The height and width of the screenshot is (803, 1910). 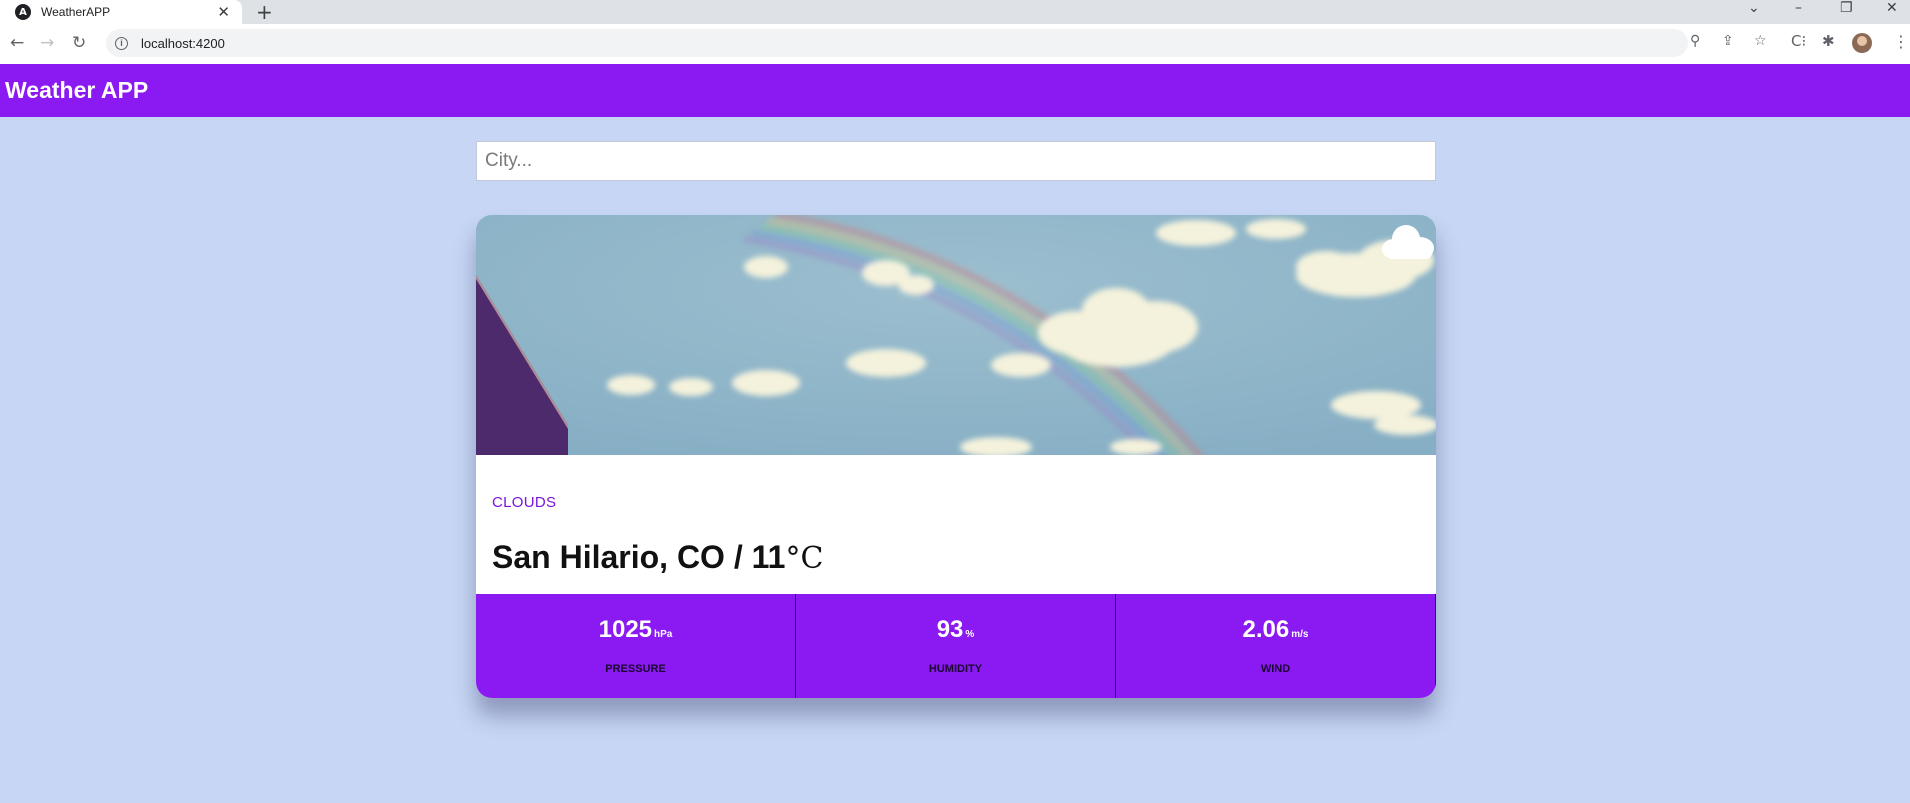 I want to click on browser-tabstrip: A WeatherAPP ✕ + ⌄ – ❐ ✕, so click(x=955, y=12).